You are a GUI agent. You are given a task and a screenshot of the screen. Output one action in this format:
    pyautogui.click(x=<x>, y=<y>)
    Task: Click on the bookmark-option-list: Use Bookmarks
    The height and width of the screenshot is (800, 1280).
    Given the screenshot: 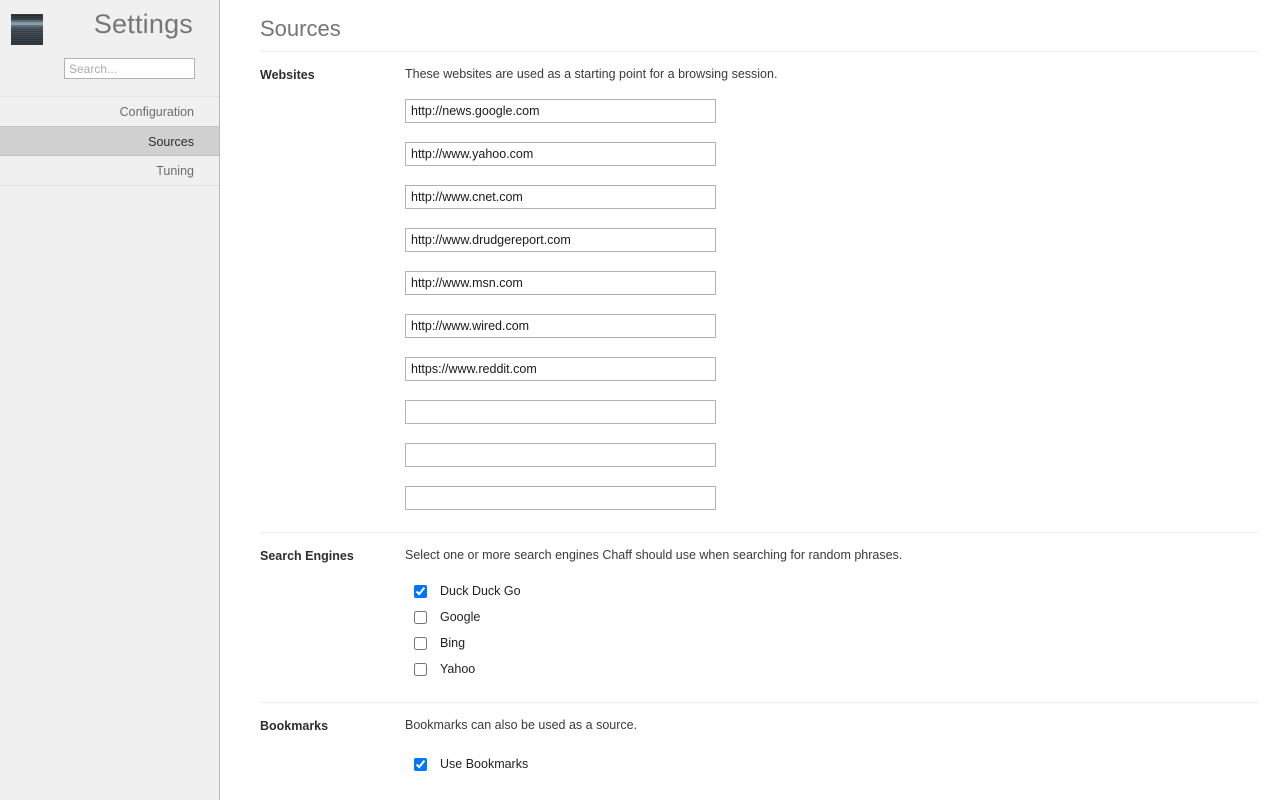 What is the action you would take?
    pyautogui.click(x=831, y=764)
    